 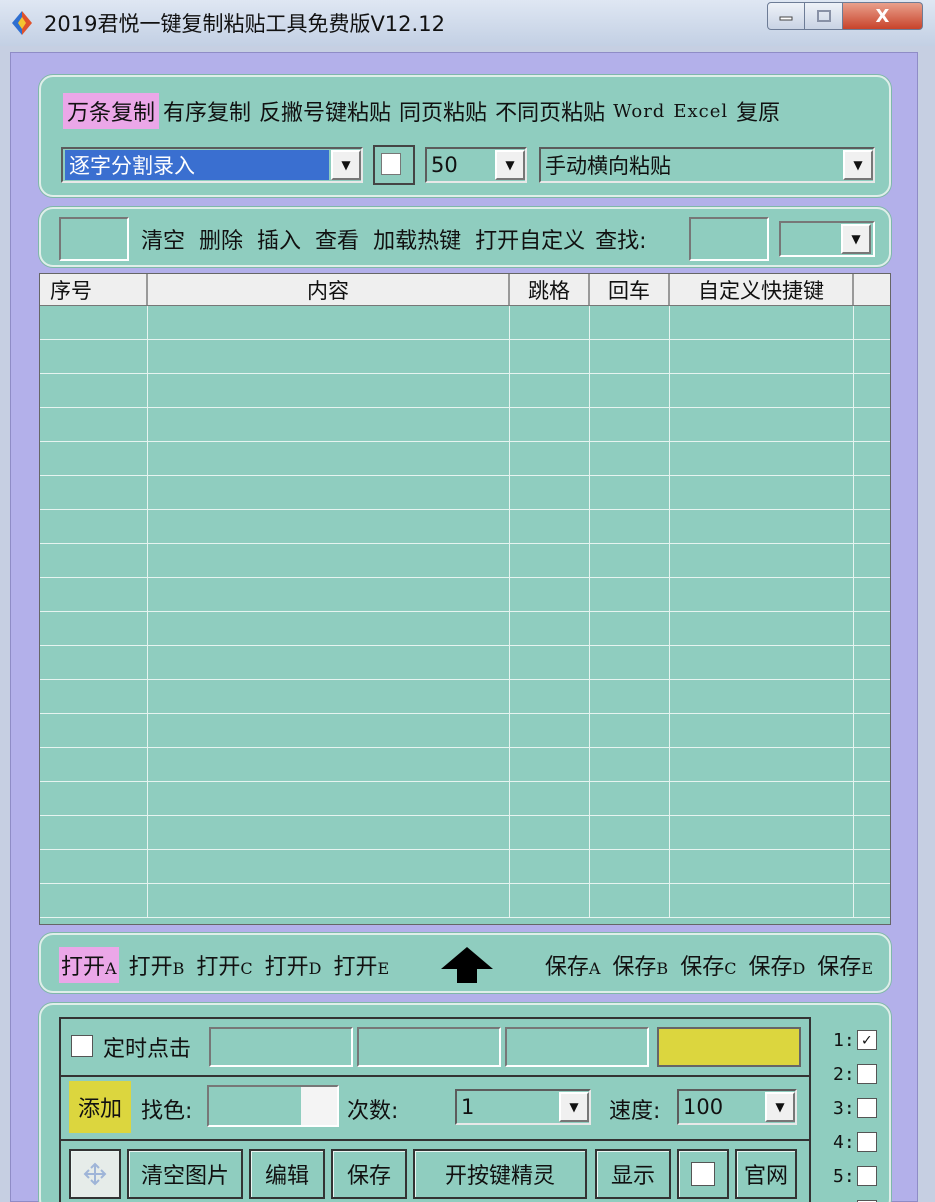 I want to click on paste-mode-select: 手动横向粘贴 ▼, so click(x=707, y=165).